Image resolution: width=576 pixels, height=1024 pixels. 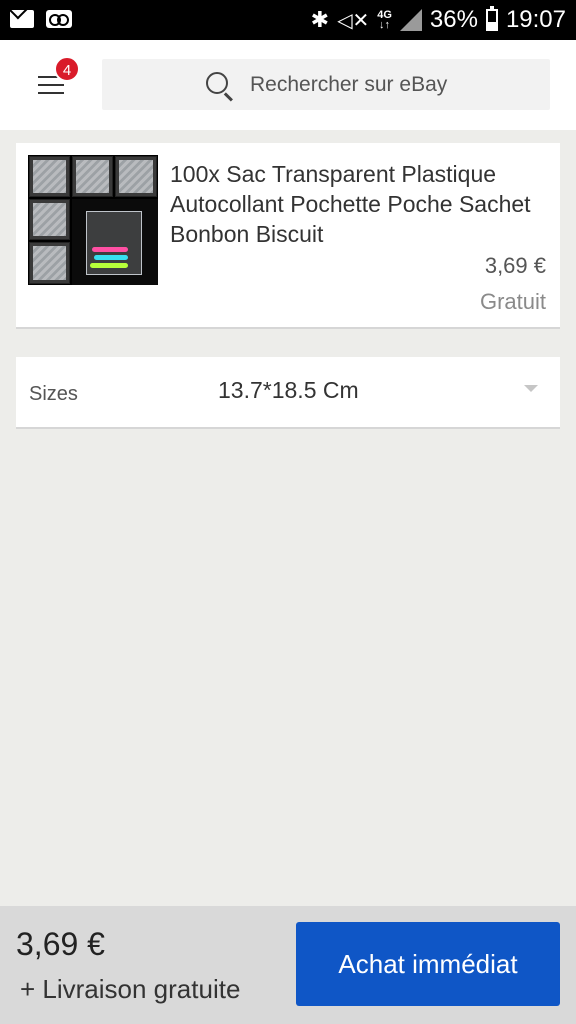 I want to click on network-4g-icon: 4G ↓↑, so click(x=384, y=20).